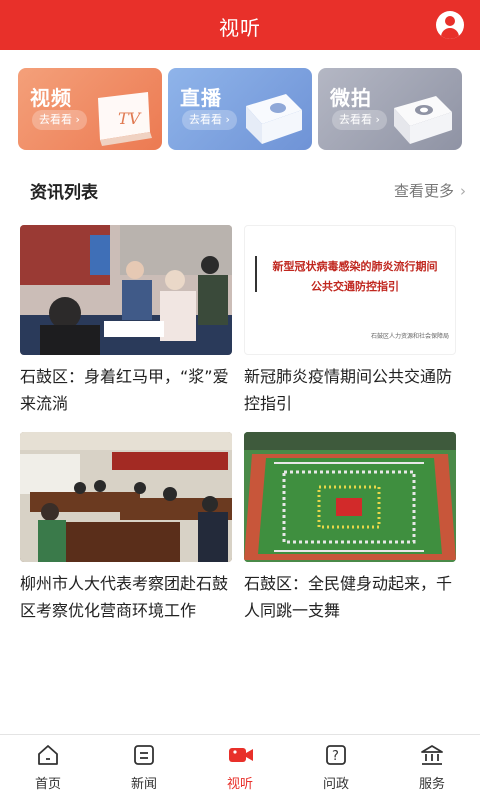  Describe the element at coordinates (409, 336) in the screenshot. I see `image-source: 石鼓区人力资源和社会保障局` at that location.